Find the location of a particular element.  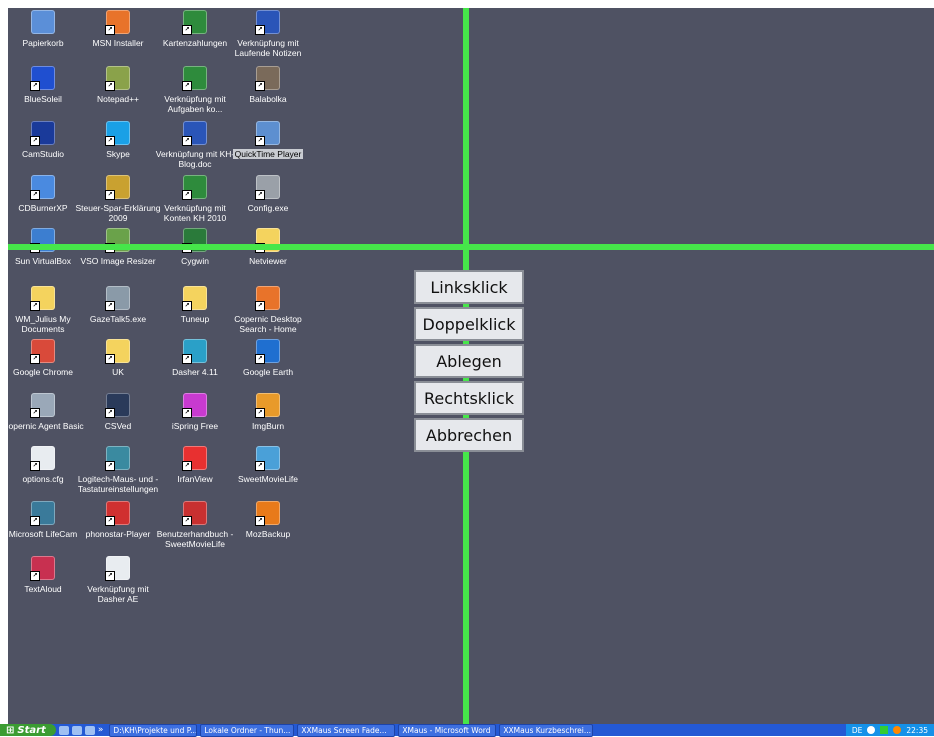

desktop-icon: ↗ Skype is located at coordinates (118, 140).